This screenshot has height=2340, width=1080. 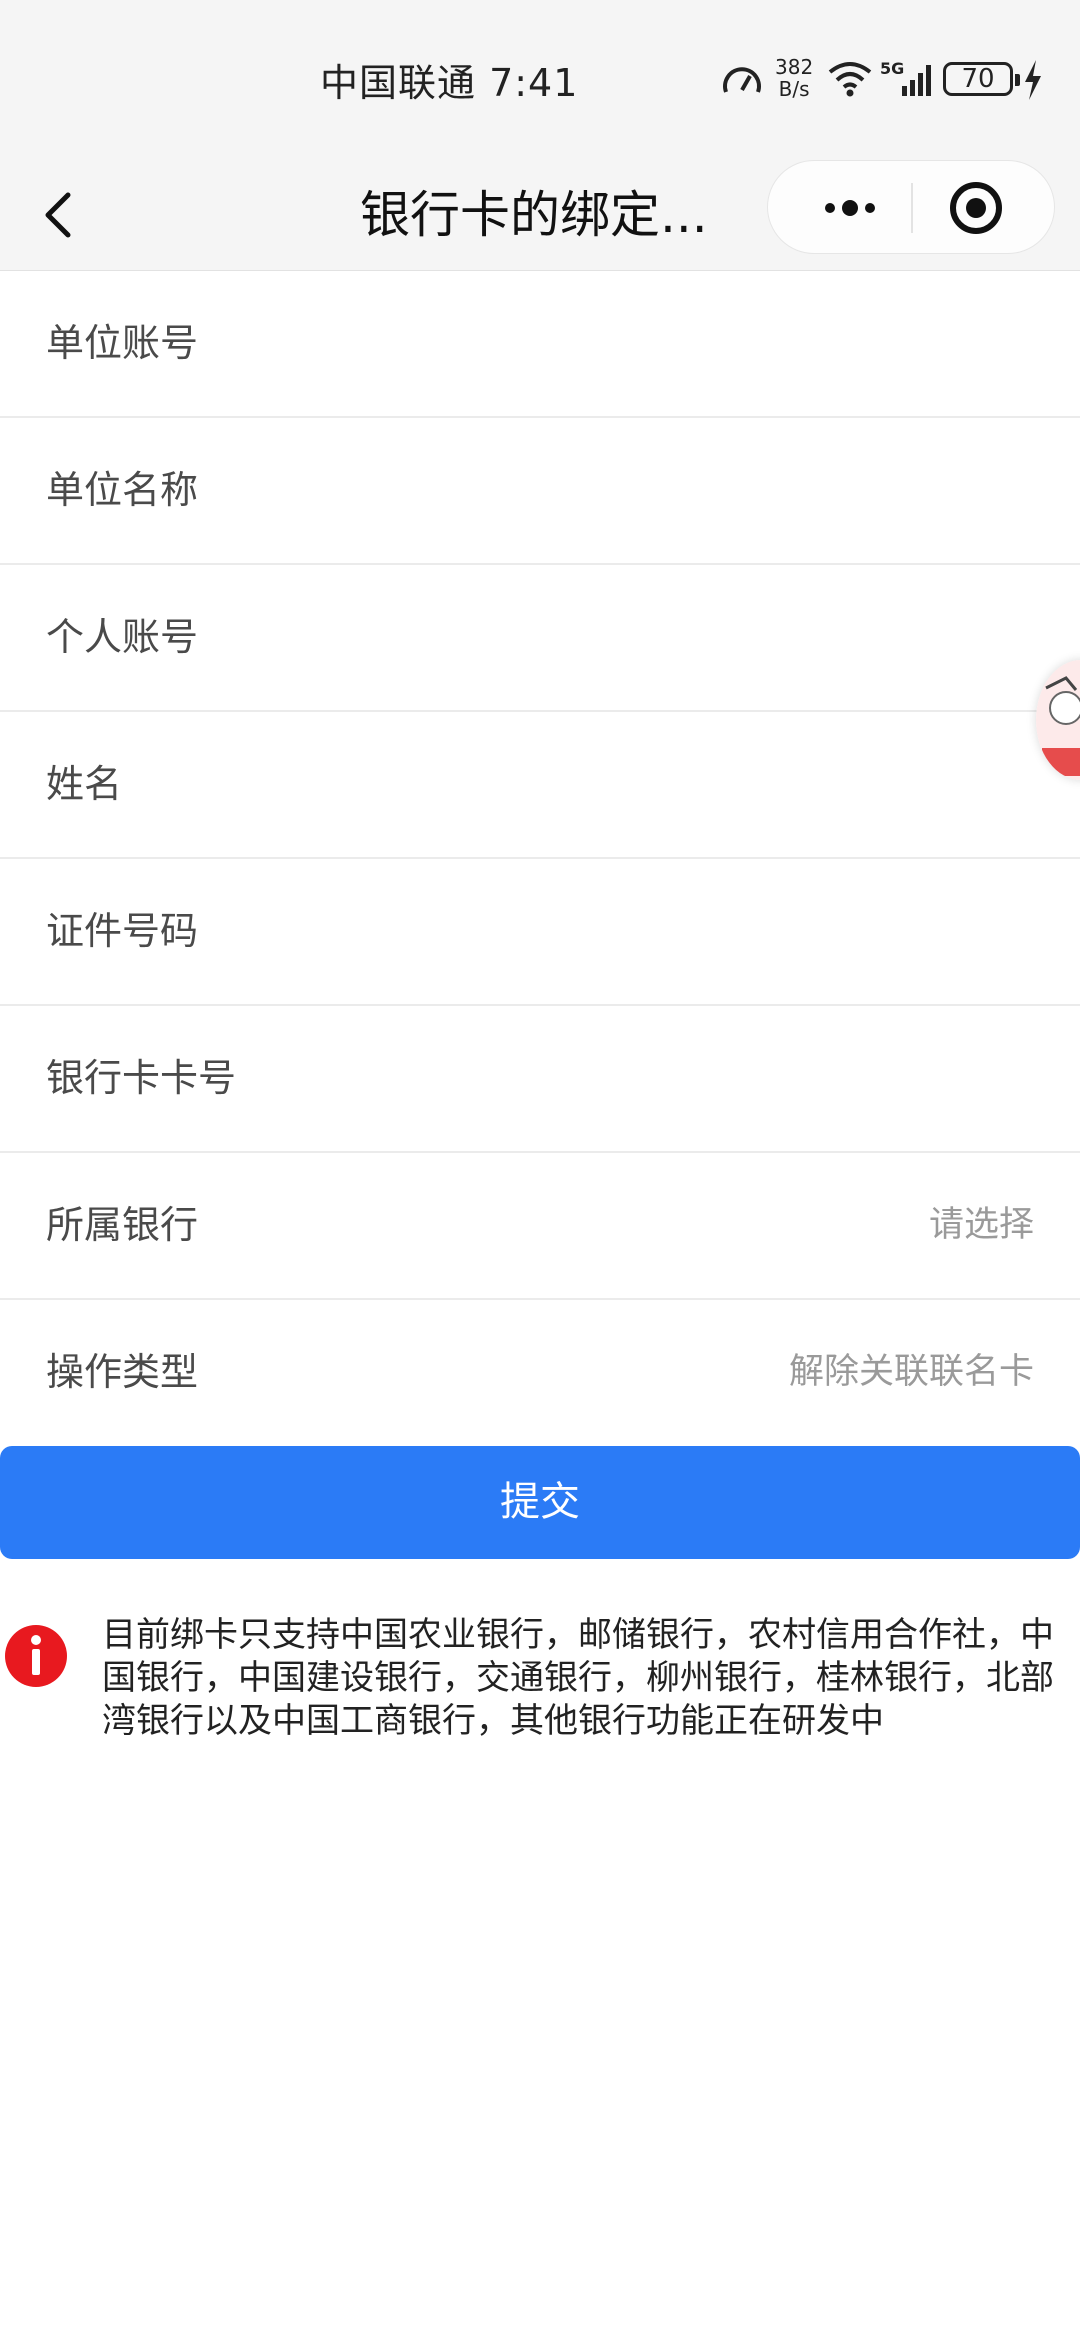 What do you see at coordinates (122, 343) in the screenshot?
I see `row-label: 单位账号` at bounding box center [122, 343].